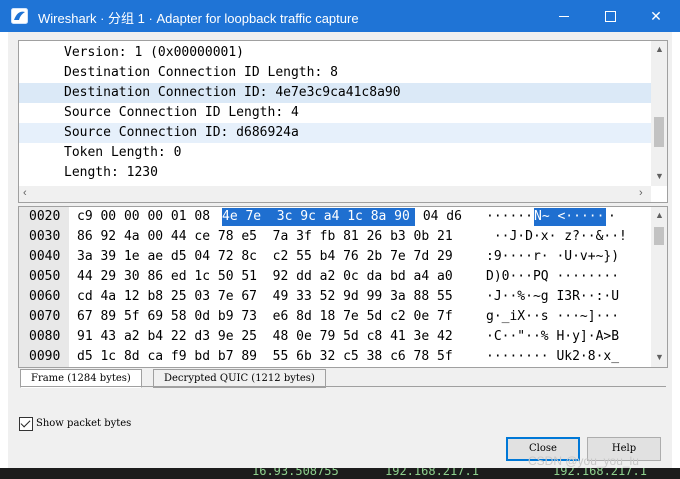 This screenshot has height=479, width=680. I want to click on tree-item: Destination Connection ID Length: 8, so click(335, 73).